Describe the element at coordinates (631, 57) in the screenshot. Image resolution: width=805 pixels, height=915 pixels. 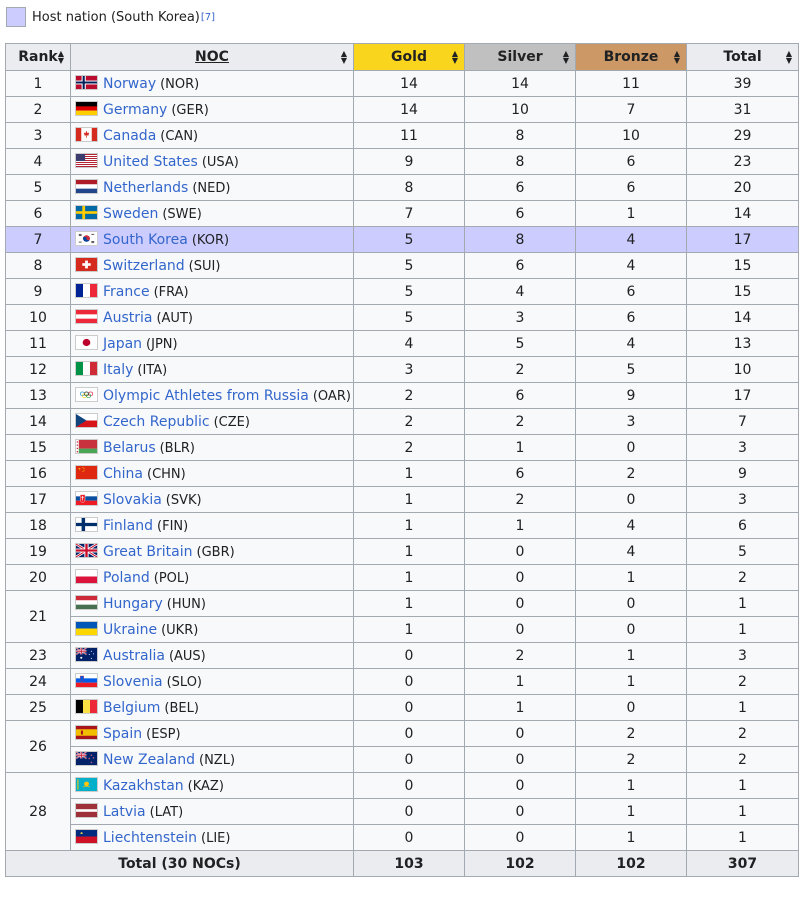
I see `bronze-header: Bronze ▲ ▼` at that location.